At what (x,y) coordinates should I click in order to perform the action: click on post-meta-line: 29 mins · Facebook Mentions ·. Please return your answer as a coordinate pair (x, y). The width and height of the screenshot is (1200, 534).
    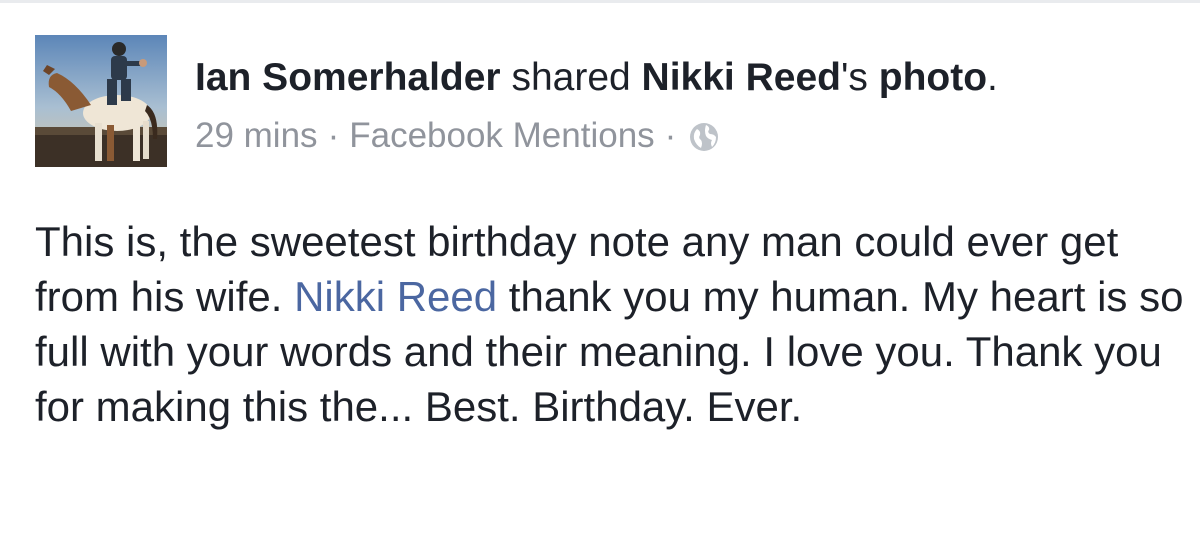
    Looking at the image, I should click on (685, 136).